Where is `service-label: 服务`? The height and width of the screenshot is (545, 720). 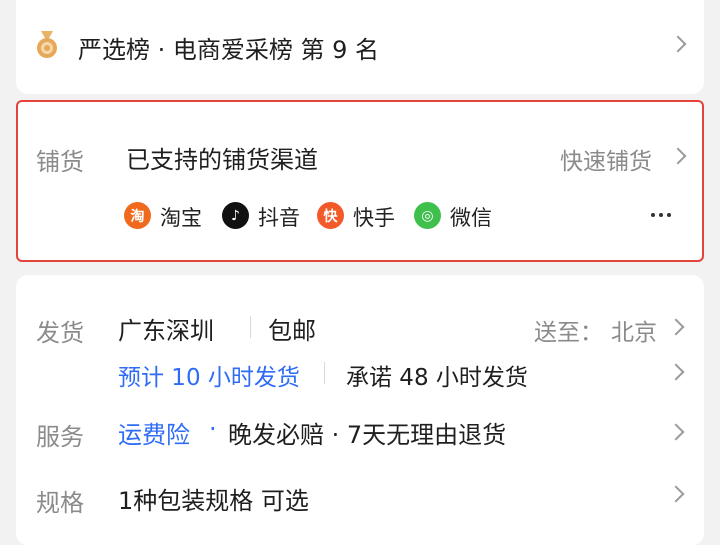
service-label: 服务 is located at coordinates (60, 437).